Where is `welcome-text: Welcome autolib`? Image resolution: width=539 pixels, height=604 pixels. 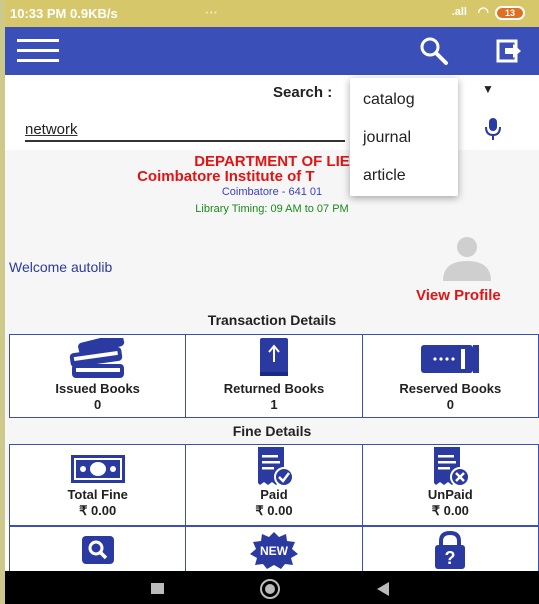 welcome-text: Welcome autolib is located at coordinates (61, 267).